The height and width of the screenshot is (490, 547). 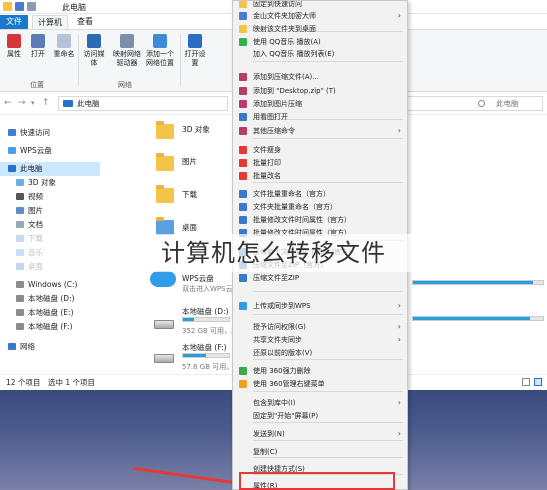 I want to click on drive-usage-fill, so click(x=471, y=318).